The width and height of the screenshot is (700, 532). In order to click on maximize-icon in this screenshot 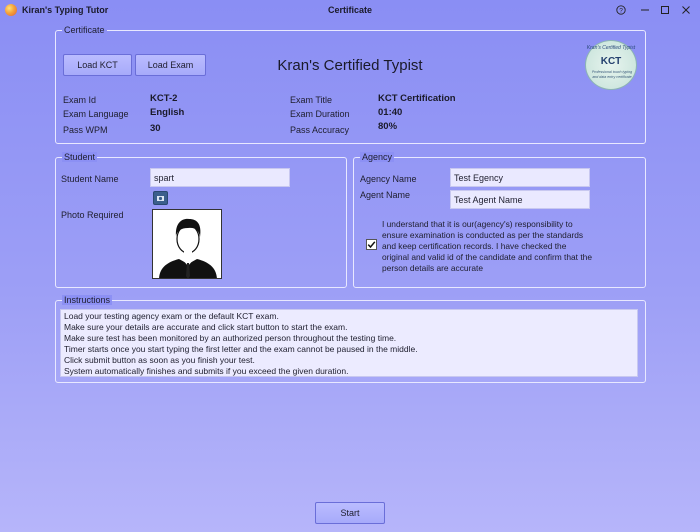, I will do `click(665, 10)`.